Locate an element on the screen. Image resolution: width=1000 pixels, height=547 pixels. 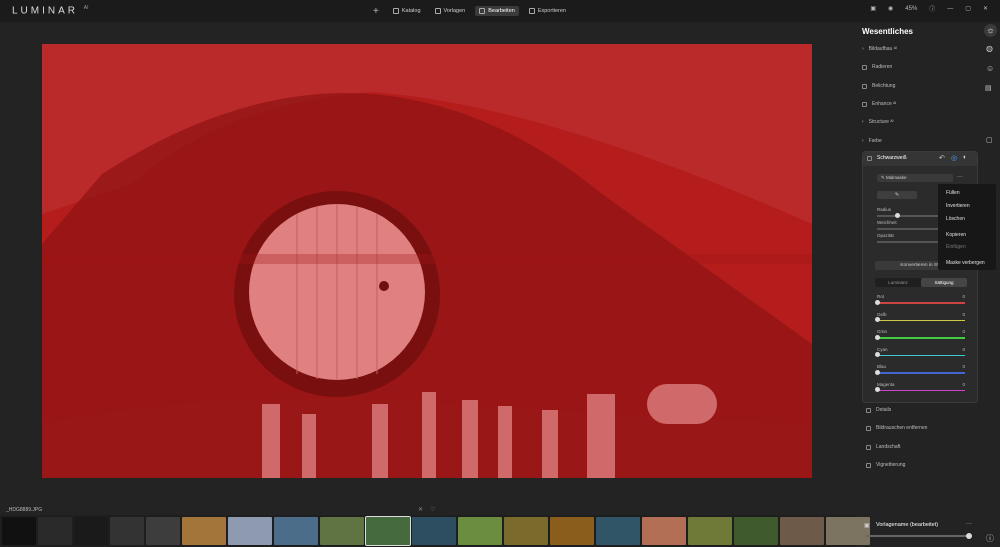
tool-details: Details is located at coordinates (878, 410).